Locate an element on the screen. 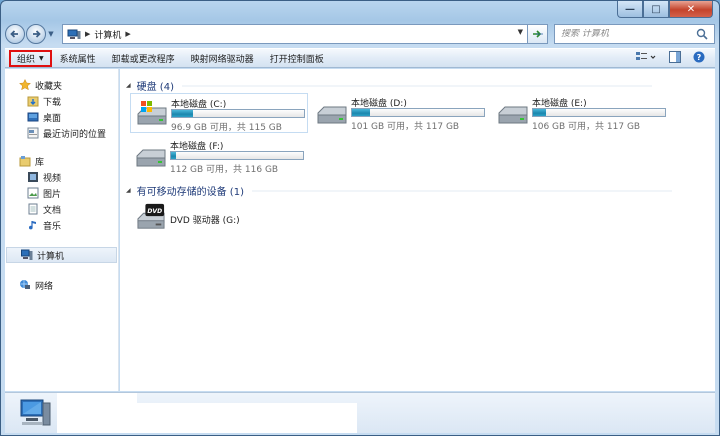 This screenshot has height=436, width=720. command-bar: 组织 ▼ 系统属性 卸载或更改程序 映射网络驱动器 打开控制面板 ? is located at coordinates (360, 58).